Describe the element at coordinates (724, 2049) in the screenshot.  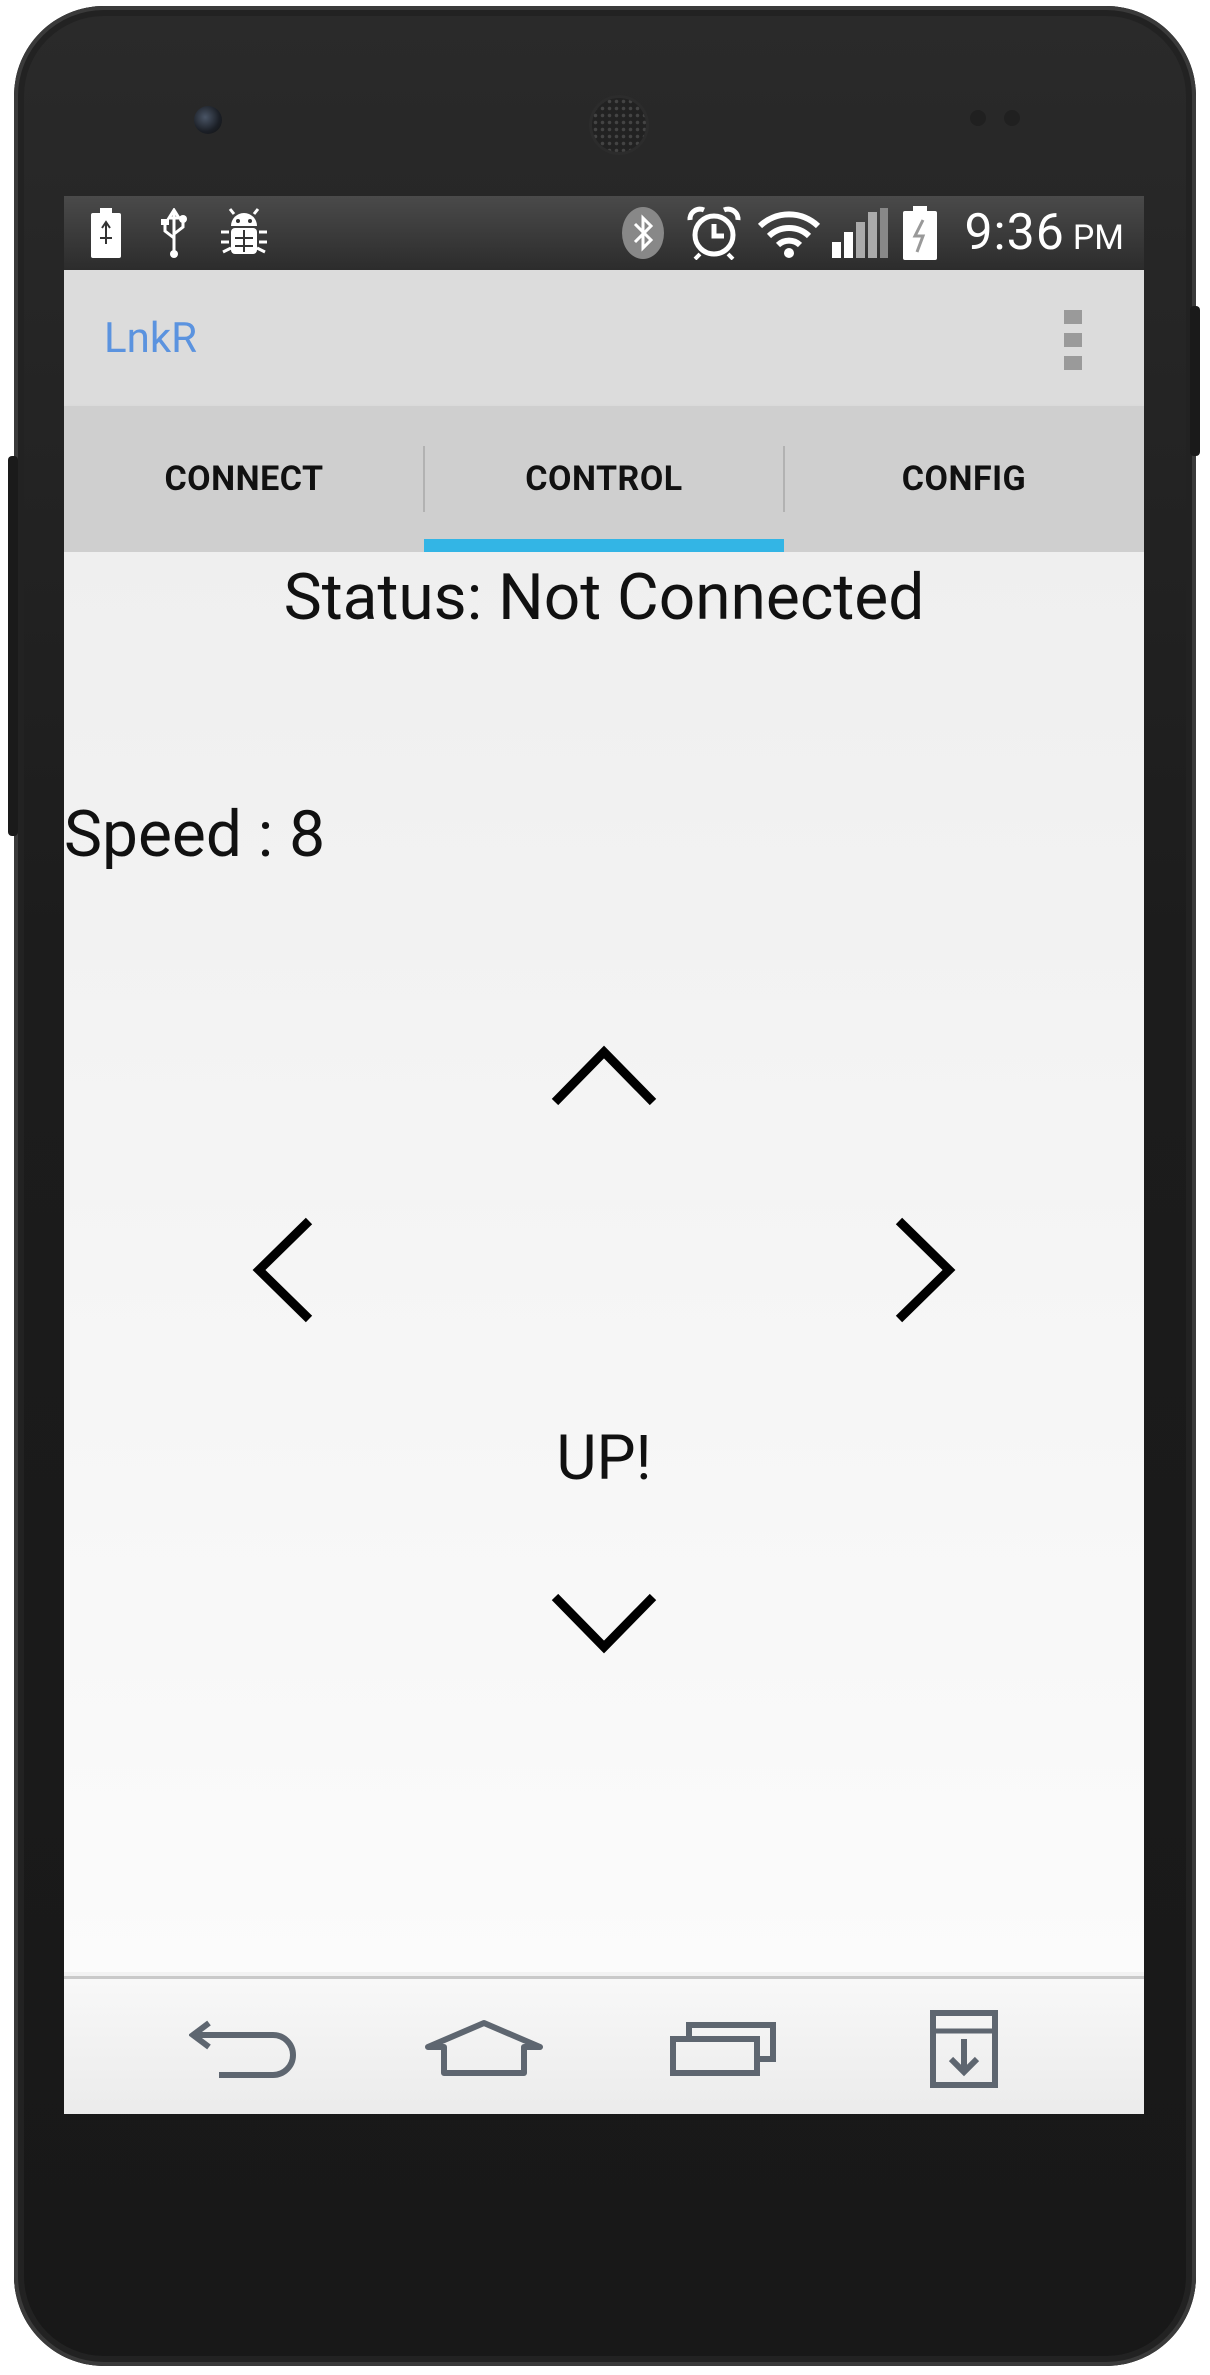
I see `recent-apps-icon` at that location.